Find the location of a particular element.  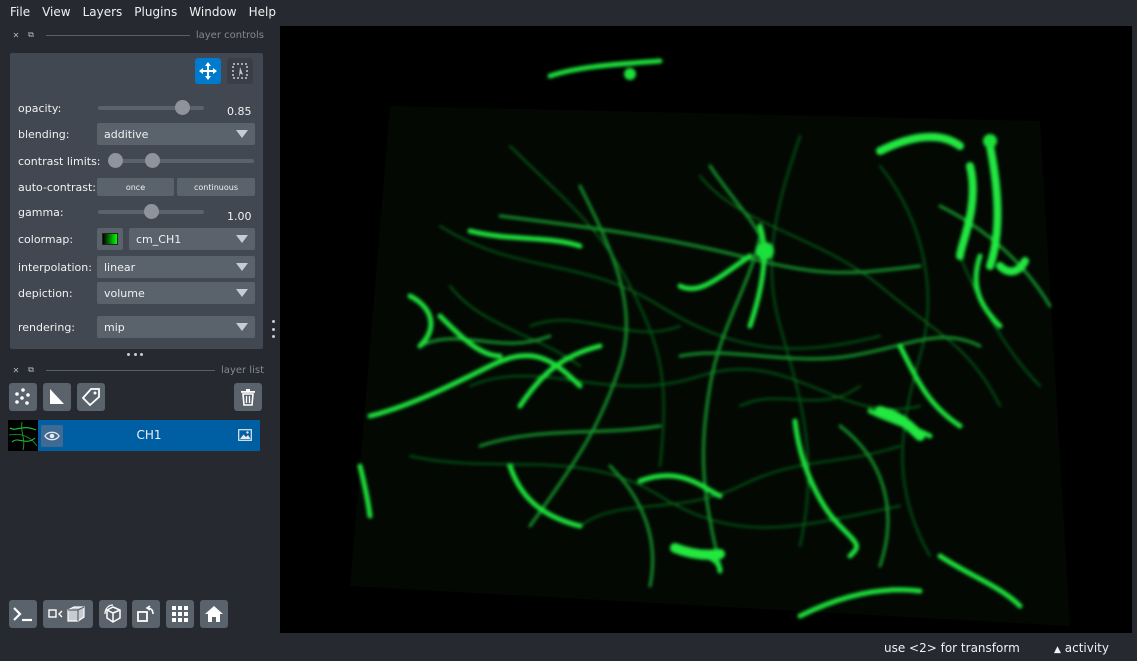

gamma-slider is located at coordinates (151, 211).